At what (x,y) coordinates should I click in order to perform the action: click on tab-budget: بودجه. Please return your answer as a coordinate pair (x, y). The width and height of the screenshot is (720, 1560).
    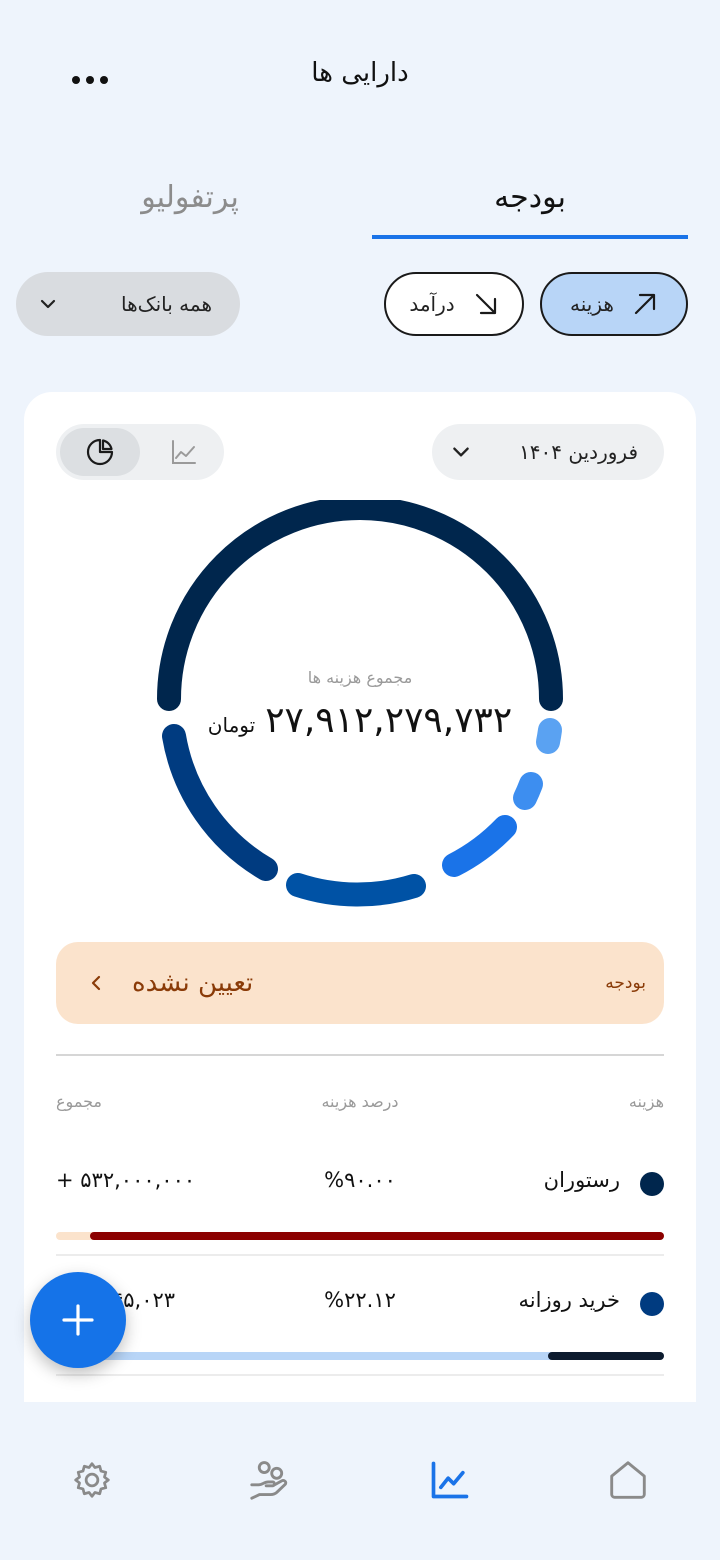
    Looking at the image, I should click on (530, 197).